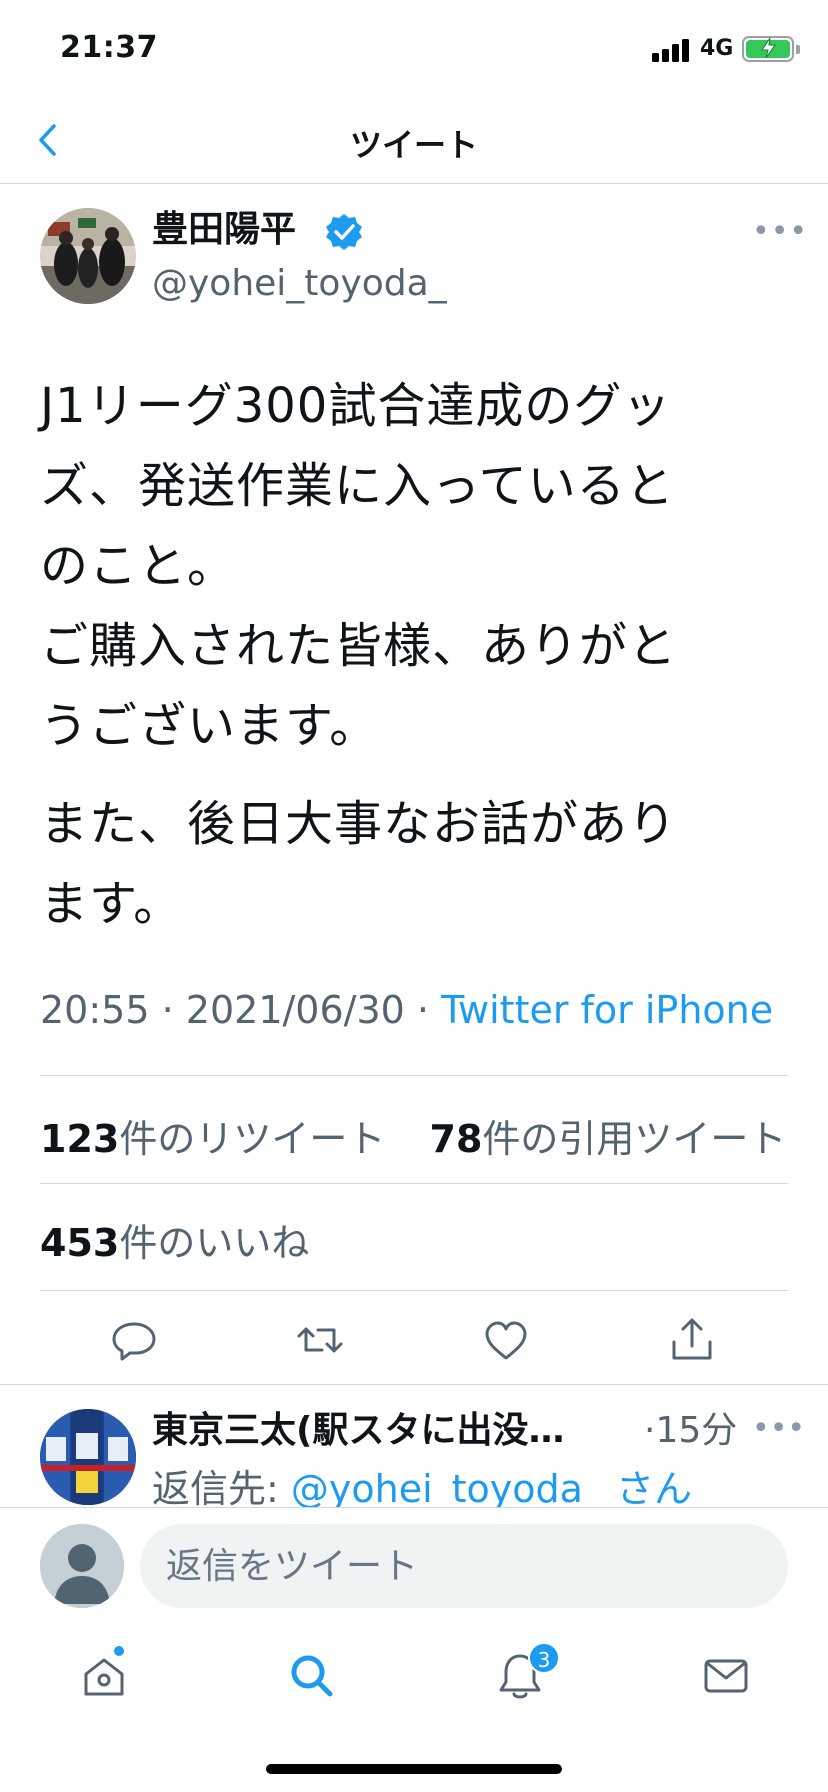  What do you see at coordinates (357, 486) in the screenshot?
I see `tweet-text-line: ズ、発送作業に入っていると` at bounding box center [357, 486].